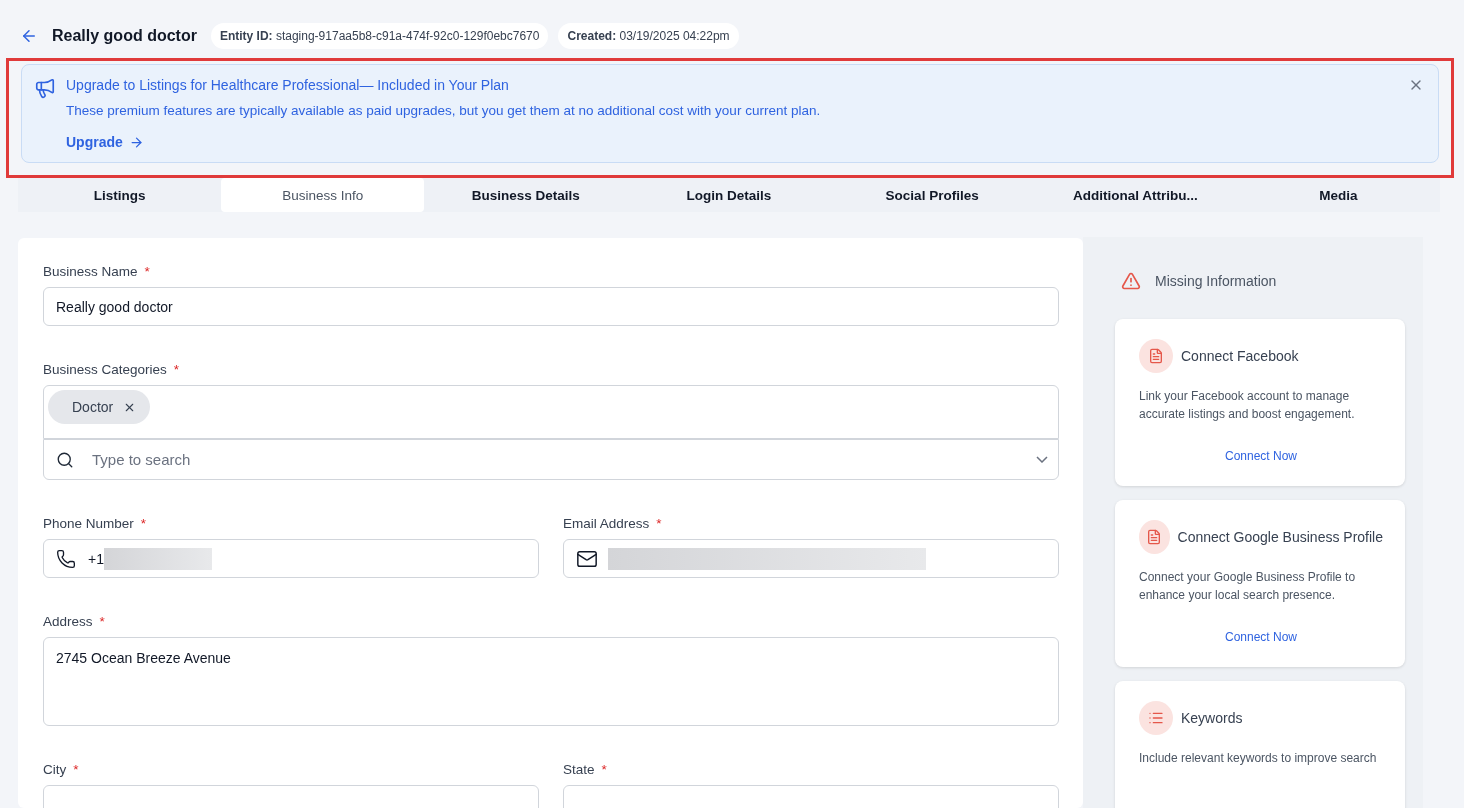  What do you see at coordinates (551, 681) in the screenshot?
I see `address-field: 2745 Ocean Breeze Avenue` at bounding box center [551, 681].